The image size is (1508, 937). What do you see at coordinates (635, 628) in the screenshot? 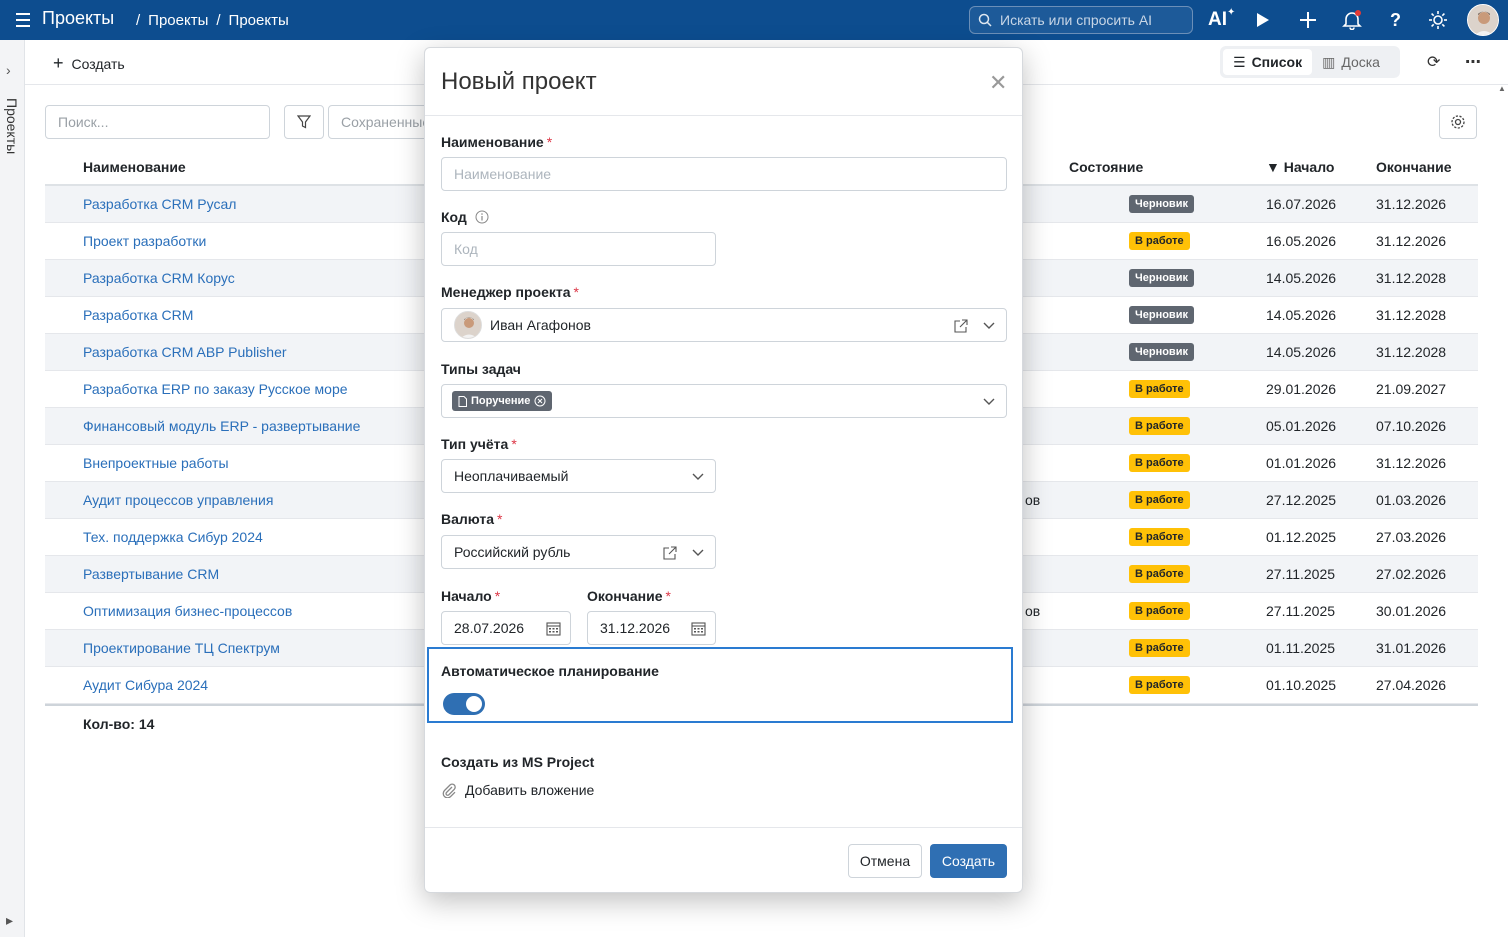
I see `end-date-value: 31.12.2026` at bounding box center [635, 628].